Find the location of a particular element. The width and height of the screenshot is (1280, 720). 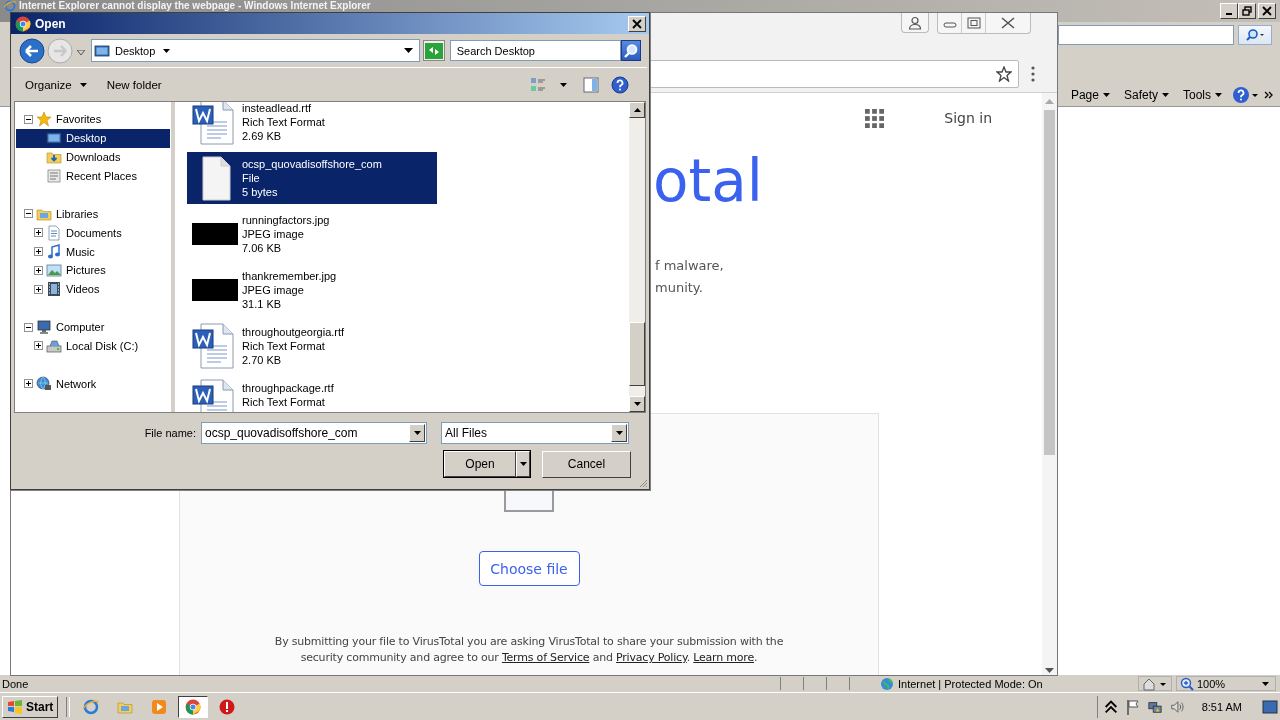

taskbar-button is located at coordinates (193, 706).